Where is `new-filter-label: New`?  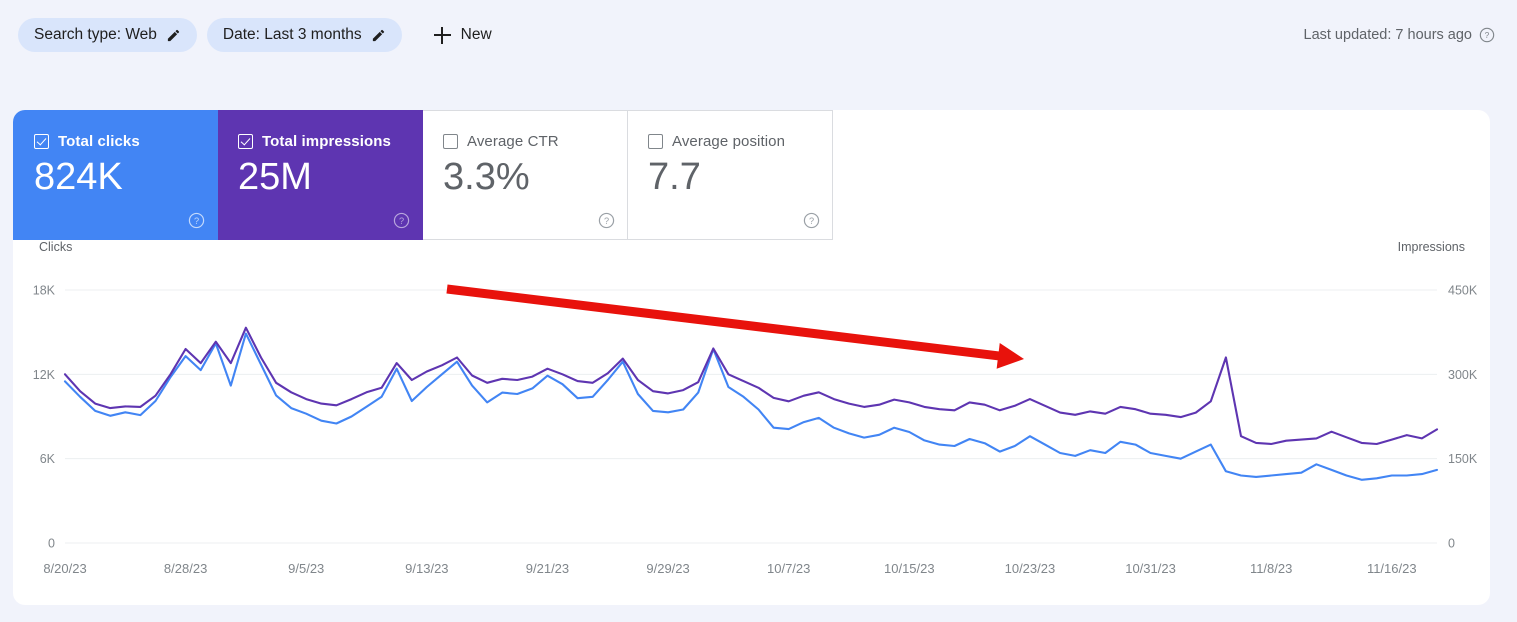
new-filter-label: New is located at coordinates (476, 34).